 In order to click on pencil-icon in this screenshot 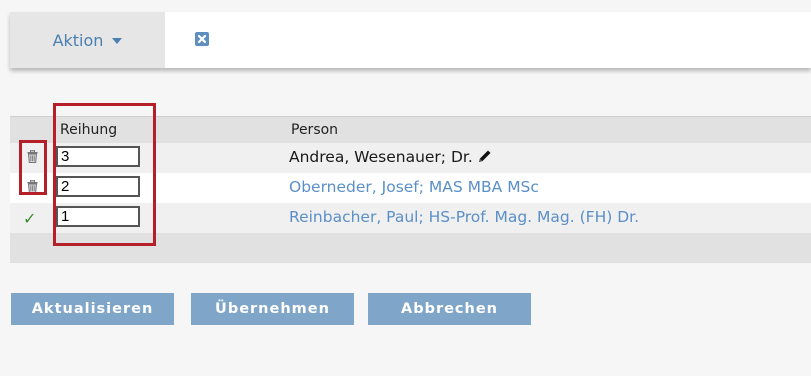, I will do `click(485, 158)`.